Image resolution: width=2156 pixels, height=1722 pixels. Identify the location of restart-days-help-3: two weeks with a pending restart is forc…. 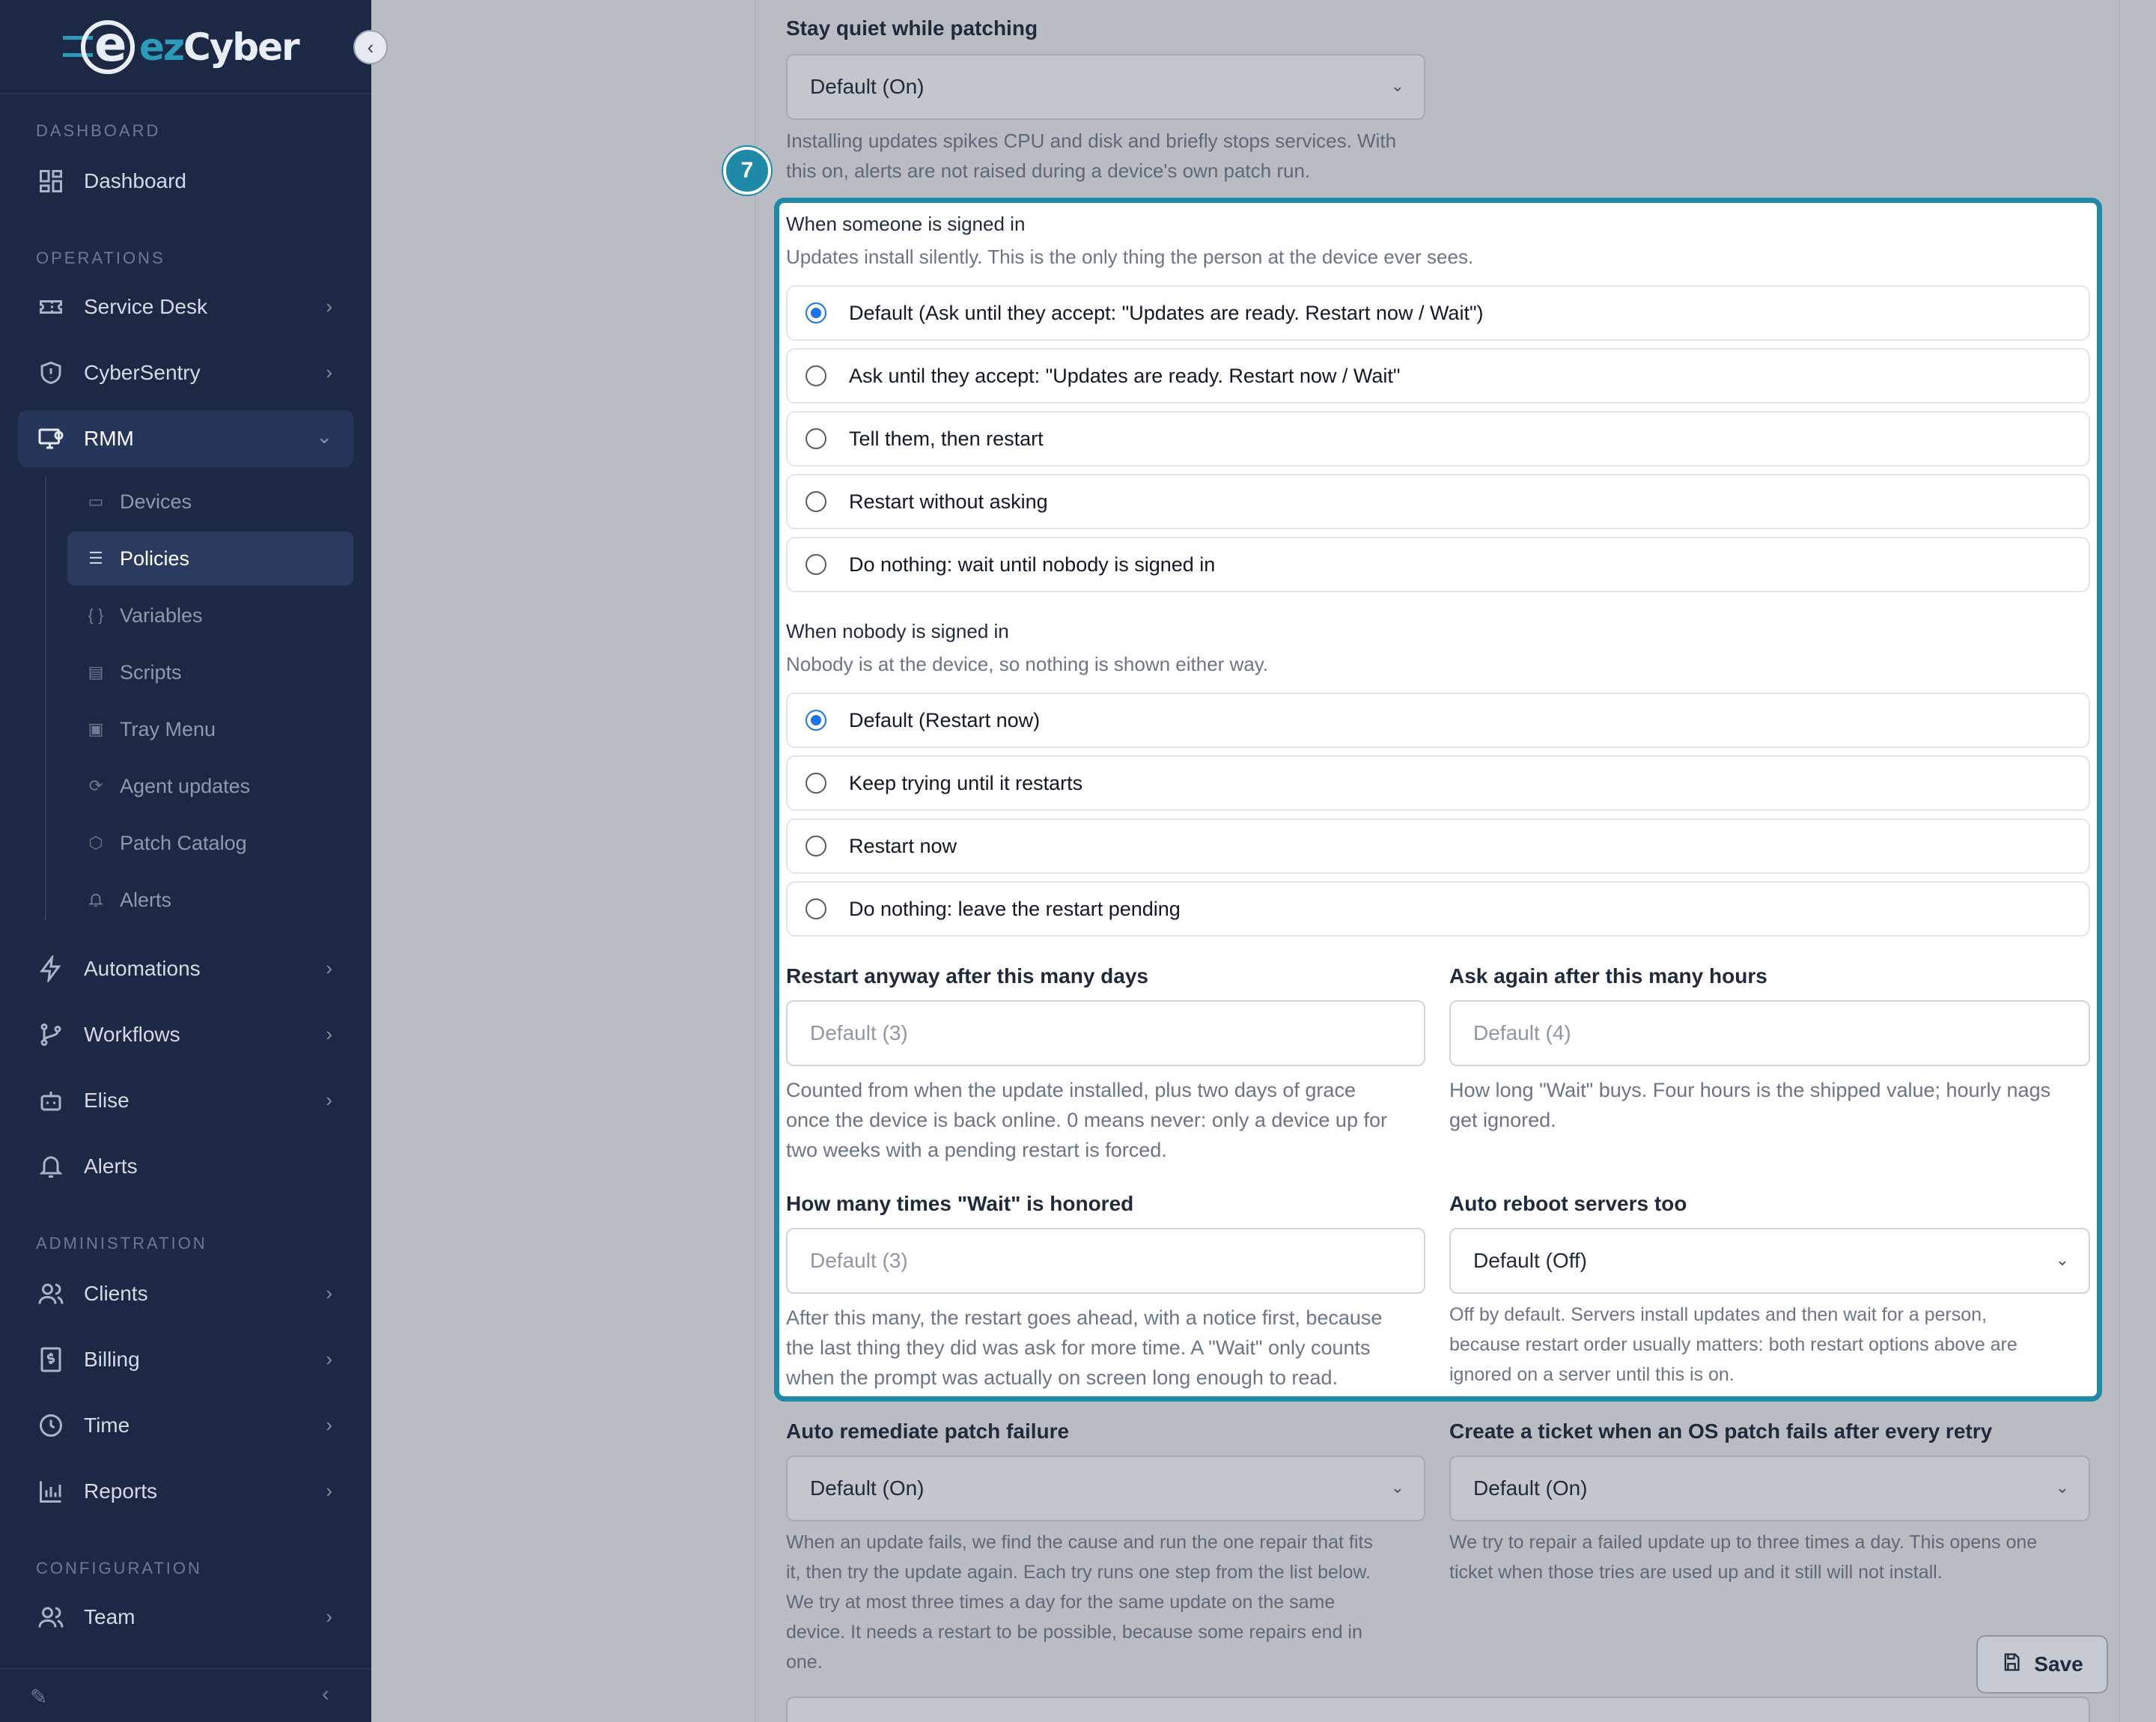
(976, 1150).